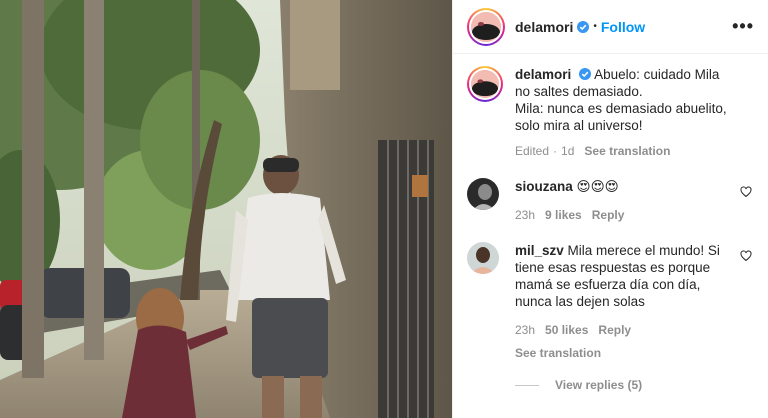  What do you see at coordinates (532, 151) in the screenshot?
I see `caption-edited-label: Edited` at bounding box center [532, 151].